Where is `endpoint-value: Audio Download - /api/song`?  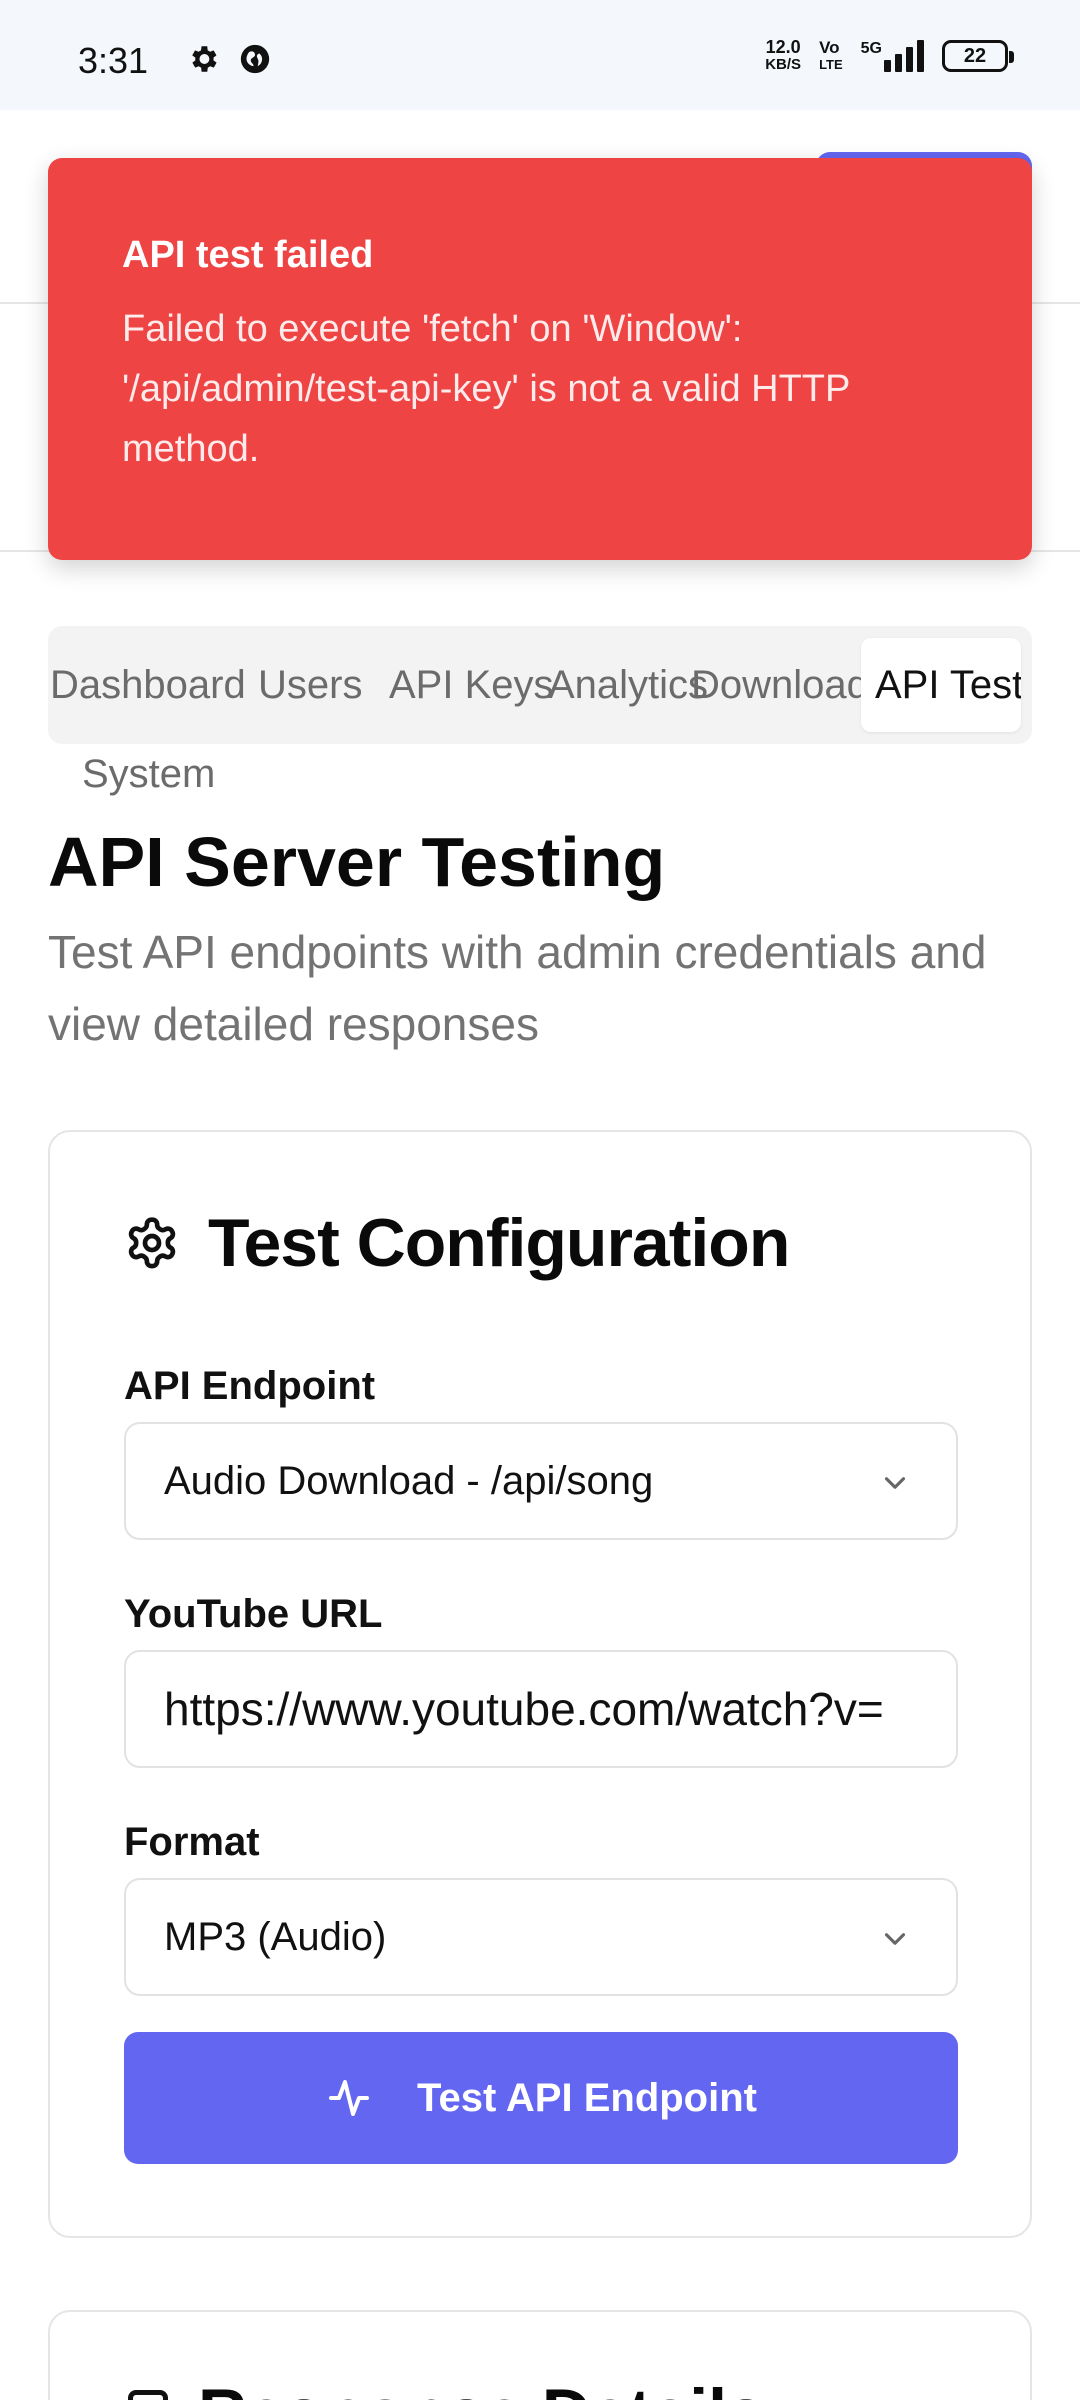
endpoint-value: Audio Download - /api/song is located at coordinates (409, 1480).